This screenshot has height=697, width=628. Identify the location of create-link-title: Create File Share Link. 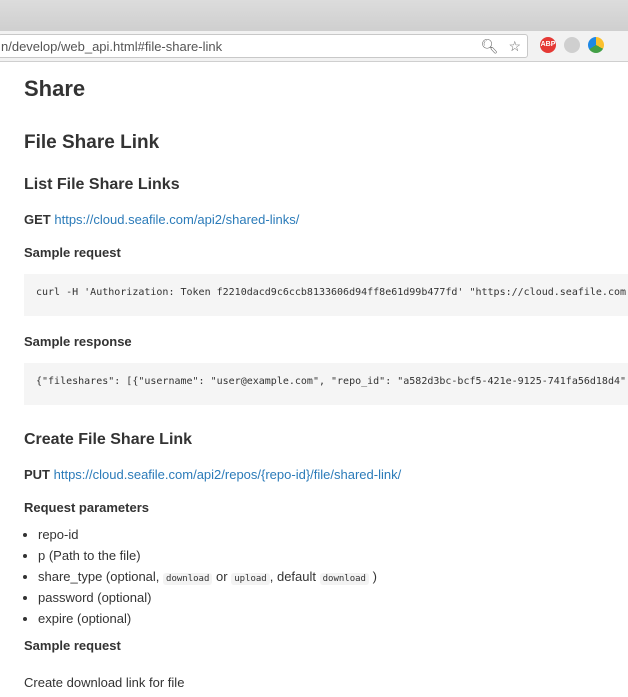
(108, 439).